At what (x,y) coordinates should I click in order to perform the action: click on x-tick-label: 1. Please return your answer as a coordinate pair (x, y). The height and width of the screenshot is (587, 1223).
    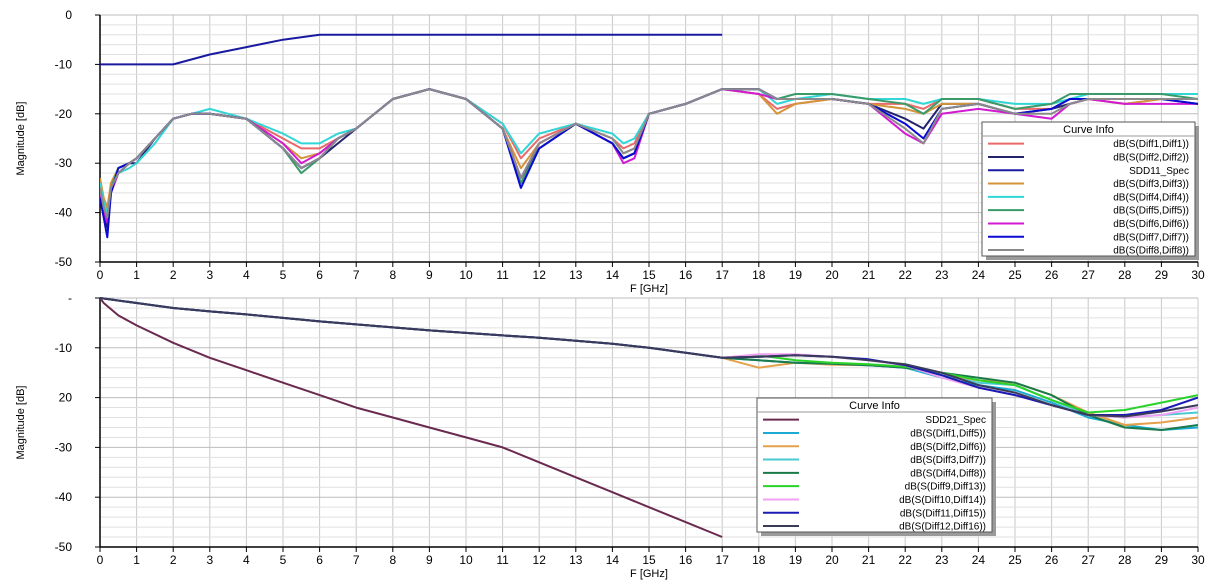
    Looking at the image, I should click on (136, 560).